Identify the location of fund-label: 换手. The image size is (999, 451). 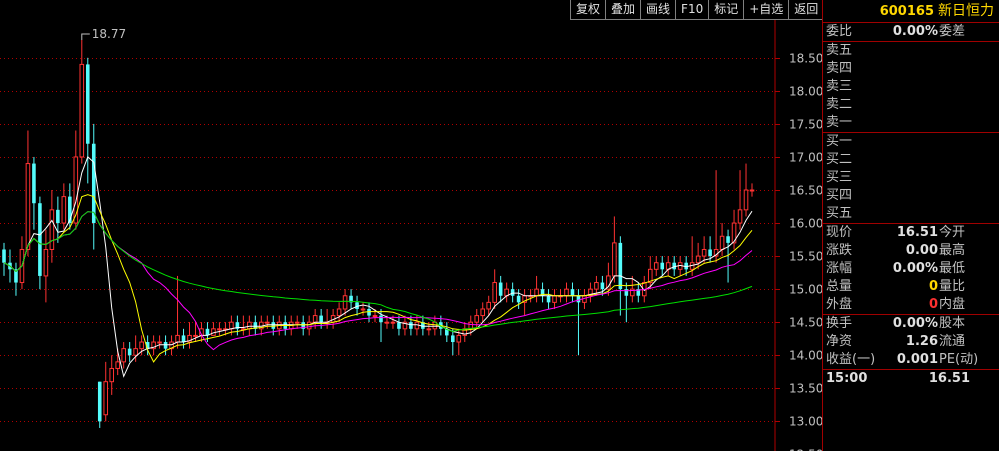
(839, 323).